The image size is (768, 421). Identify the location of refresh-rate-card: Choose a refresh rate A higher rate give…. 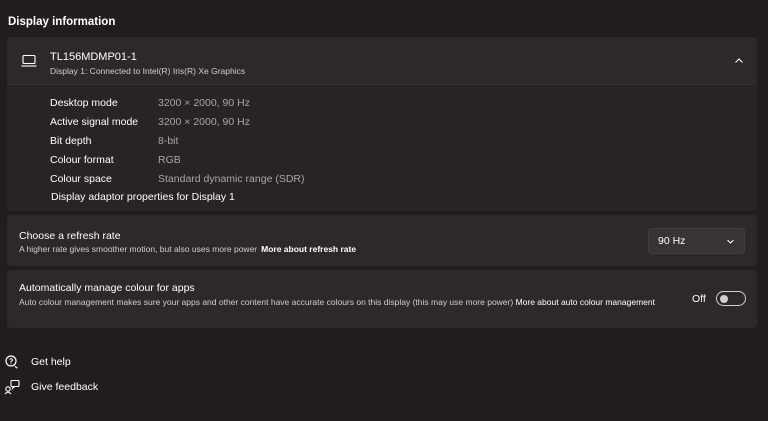
(382, 240).